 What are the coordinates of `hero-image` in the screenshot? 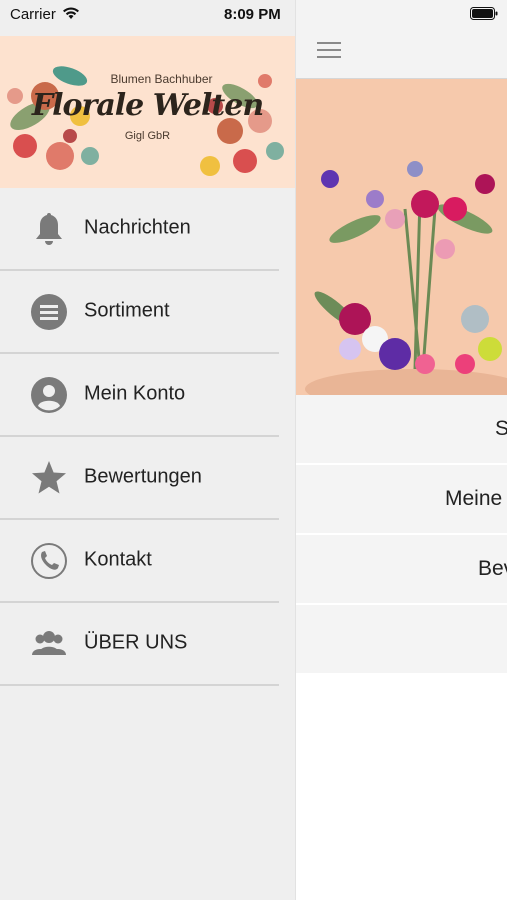 It's located at (401, 237).